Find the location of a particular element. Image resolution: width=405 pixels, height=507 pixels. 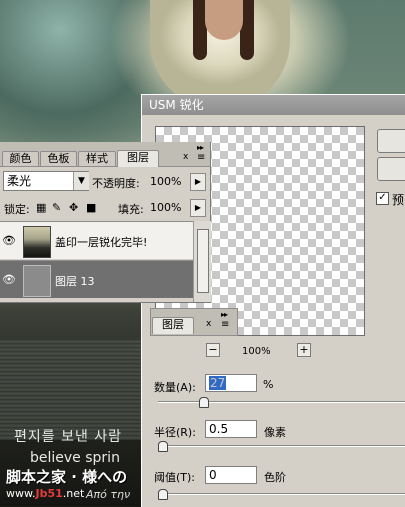

preview-checkbox-label: 预 is located at coordinates (398, 200).